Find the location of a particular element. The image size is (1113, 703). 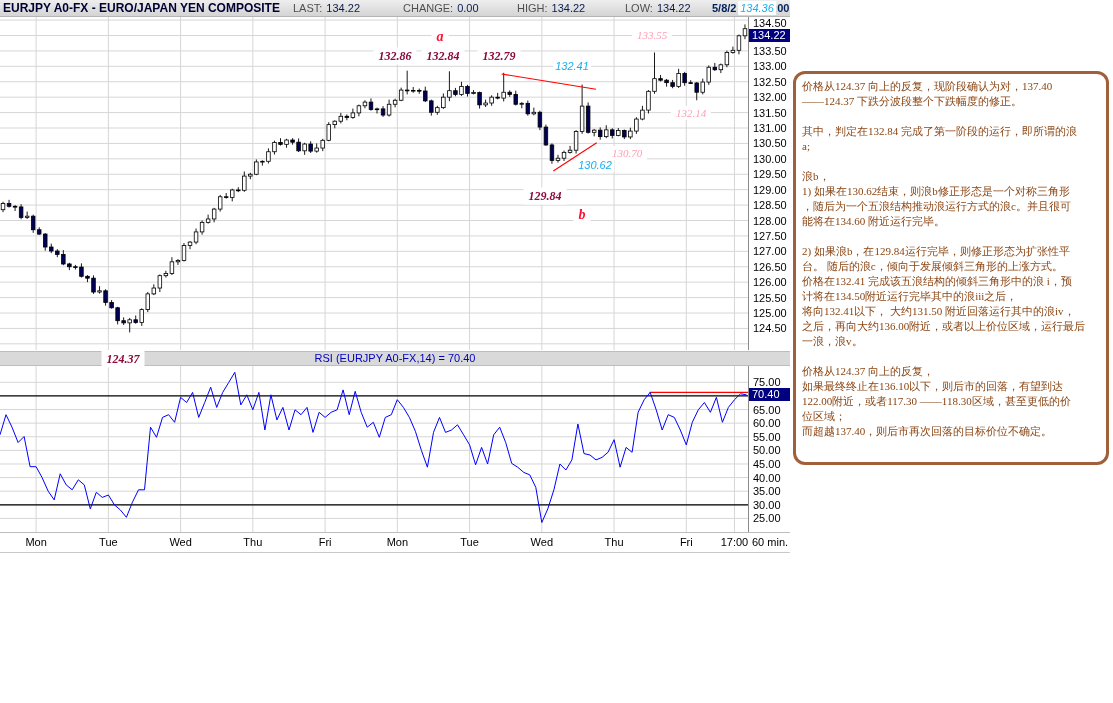

timestamp-text: :00 is located at coordinates (781, 8).